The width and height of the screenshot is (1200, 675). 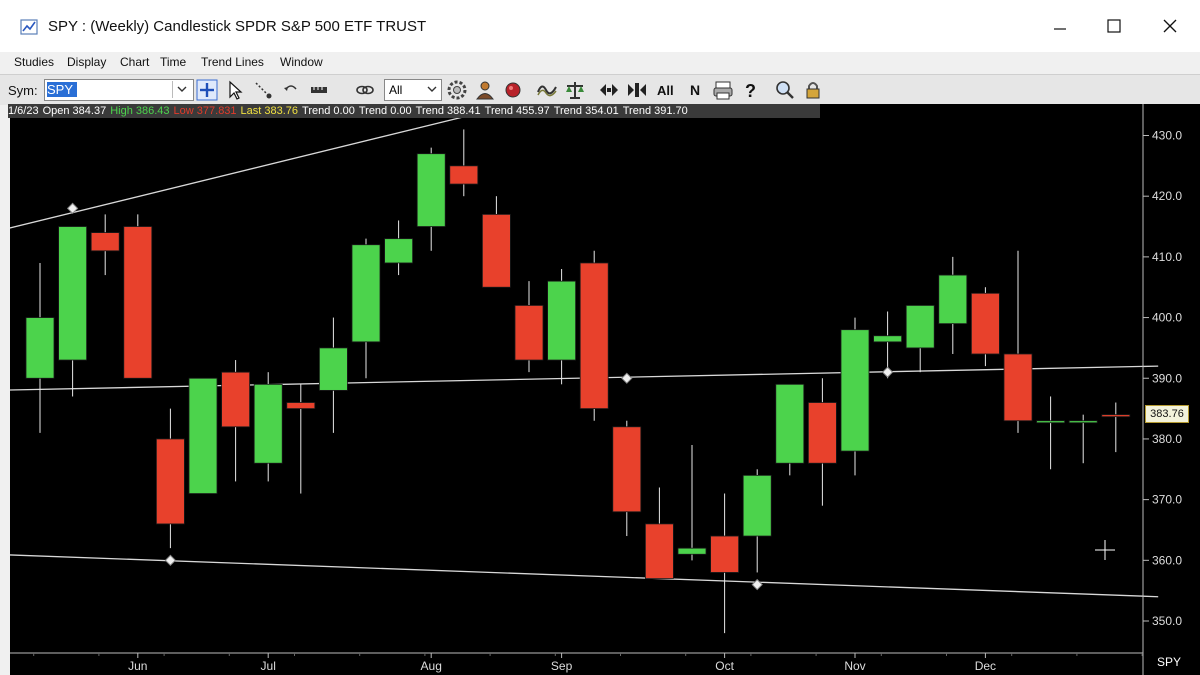 I want to click on menu-trend-lines: Trend Lines, so click(x=232, y=62).